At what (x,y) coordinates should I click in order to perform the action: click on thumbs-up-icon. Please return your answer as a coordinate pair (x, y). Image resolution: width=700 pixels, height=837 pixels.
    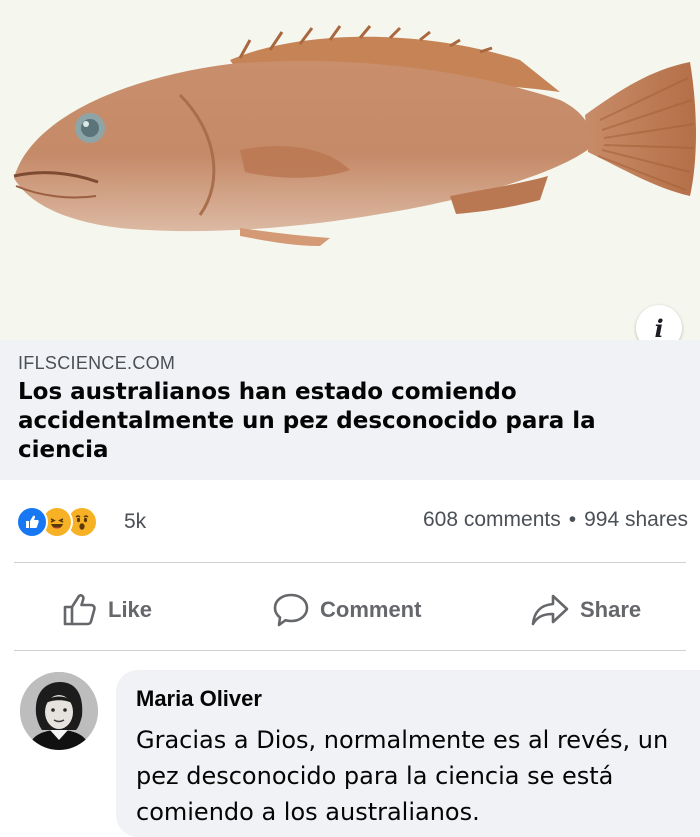
    Looking at the image, I should click on (79, 610).